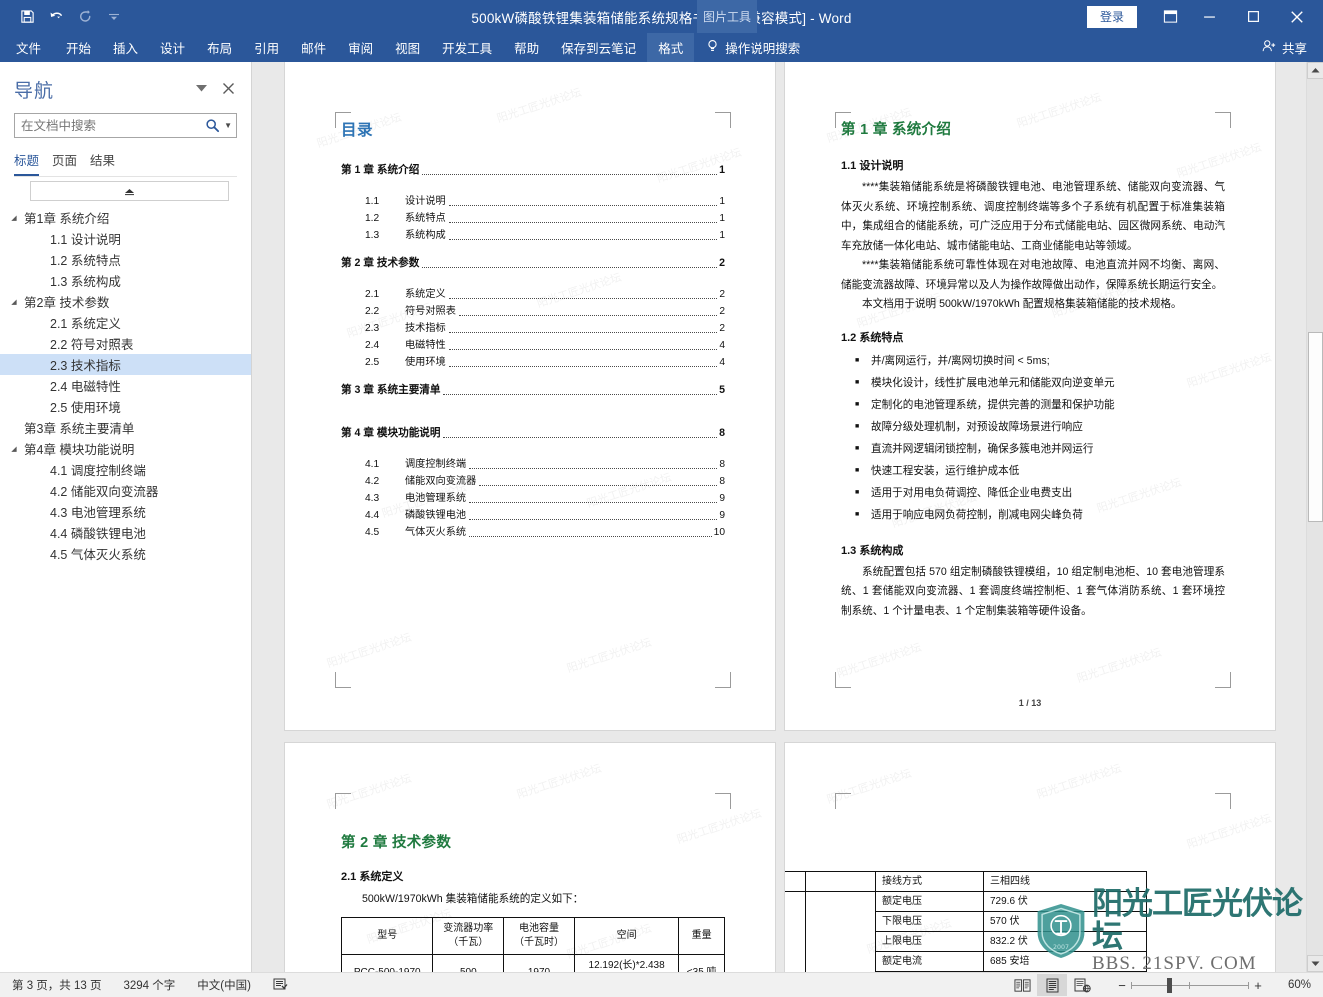 The image size is (1323, 997). What do you see at coordinates (441, 481) in the screenshot?
I see `toc-entry-label: 储能双向变流器` at bounding box center [441, 481].